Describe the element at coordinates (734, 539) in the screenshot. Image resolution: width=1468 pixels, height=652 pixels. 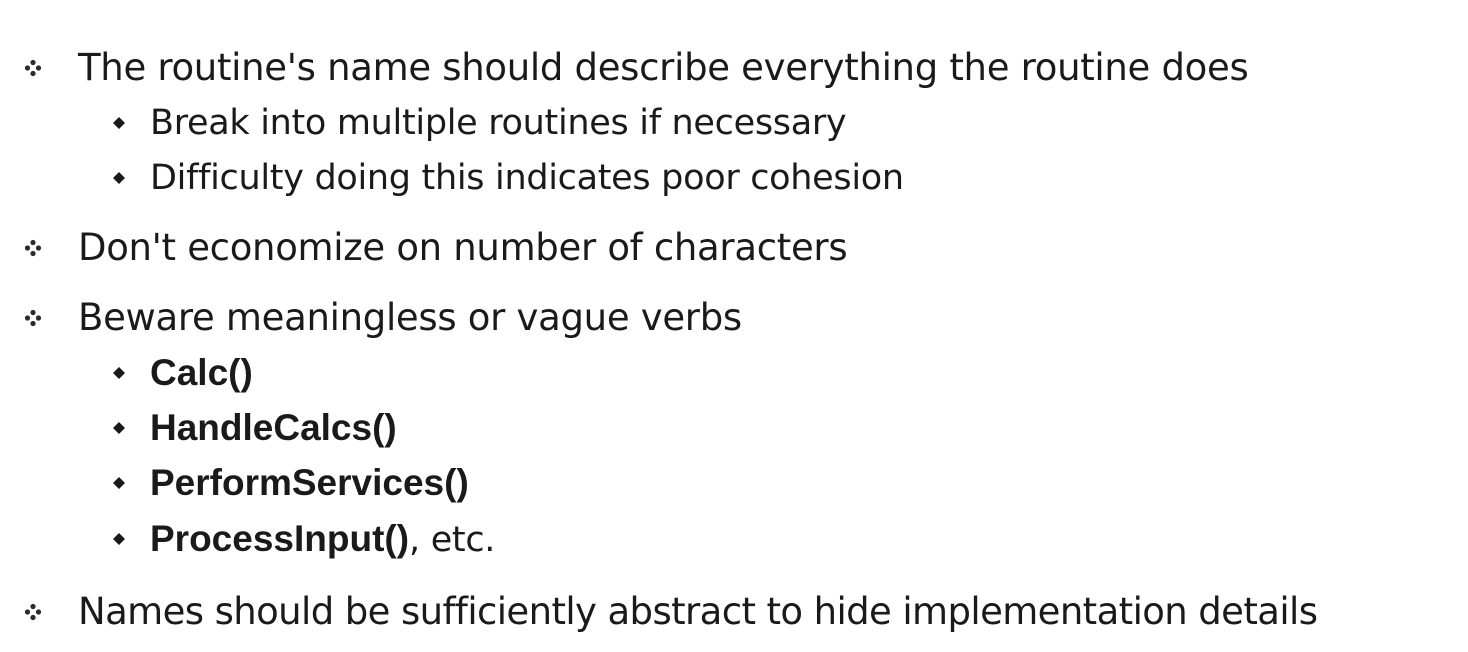
I see `sub-bullet-item: ProcessInput(), etc.` at that location.